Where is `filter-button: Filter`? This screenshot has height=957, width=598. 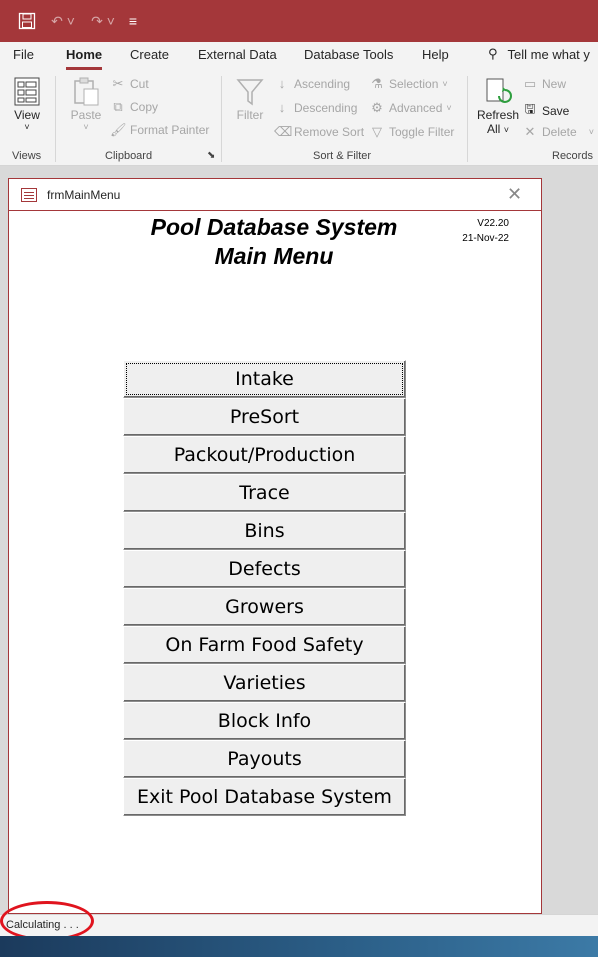 filter-button: Filter is located at coordinates (250, 99).